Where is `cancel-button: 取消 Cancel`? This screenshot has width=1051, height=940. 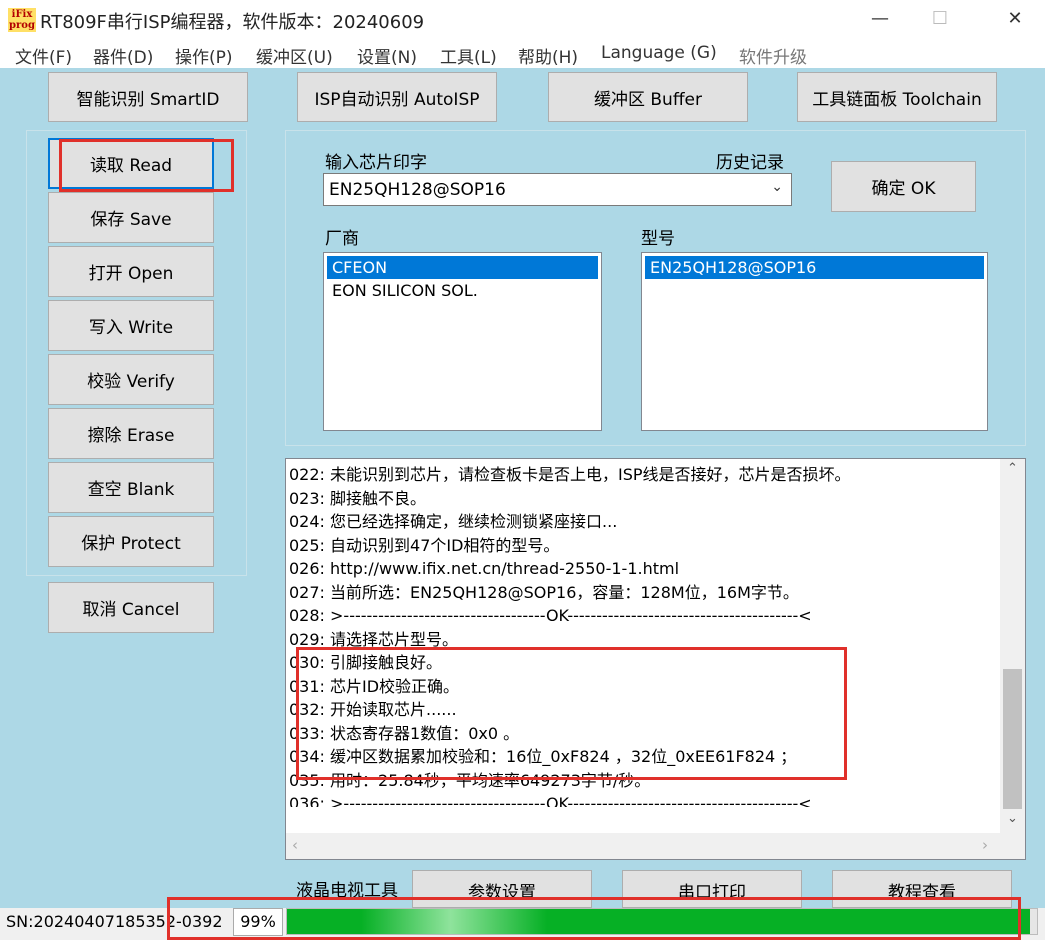 cancel-button: 取消 Cancel is located at coordinates (131, 607).